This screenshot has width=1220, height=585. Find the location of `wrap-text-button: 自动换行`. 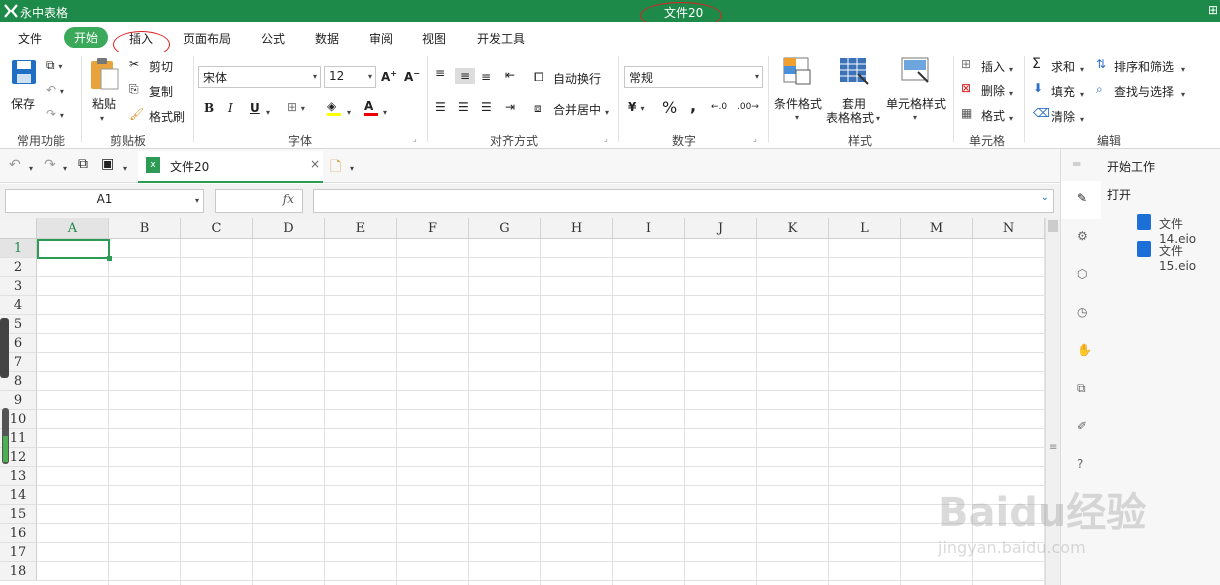

wrap-text-button: 自动换行 is located at coordinates (577, 78).